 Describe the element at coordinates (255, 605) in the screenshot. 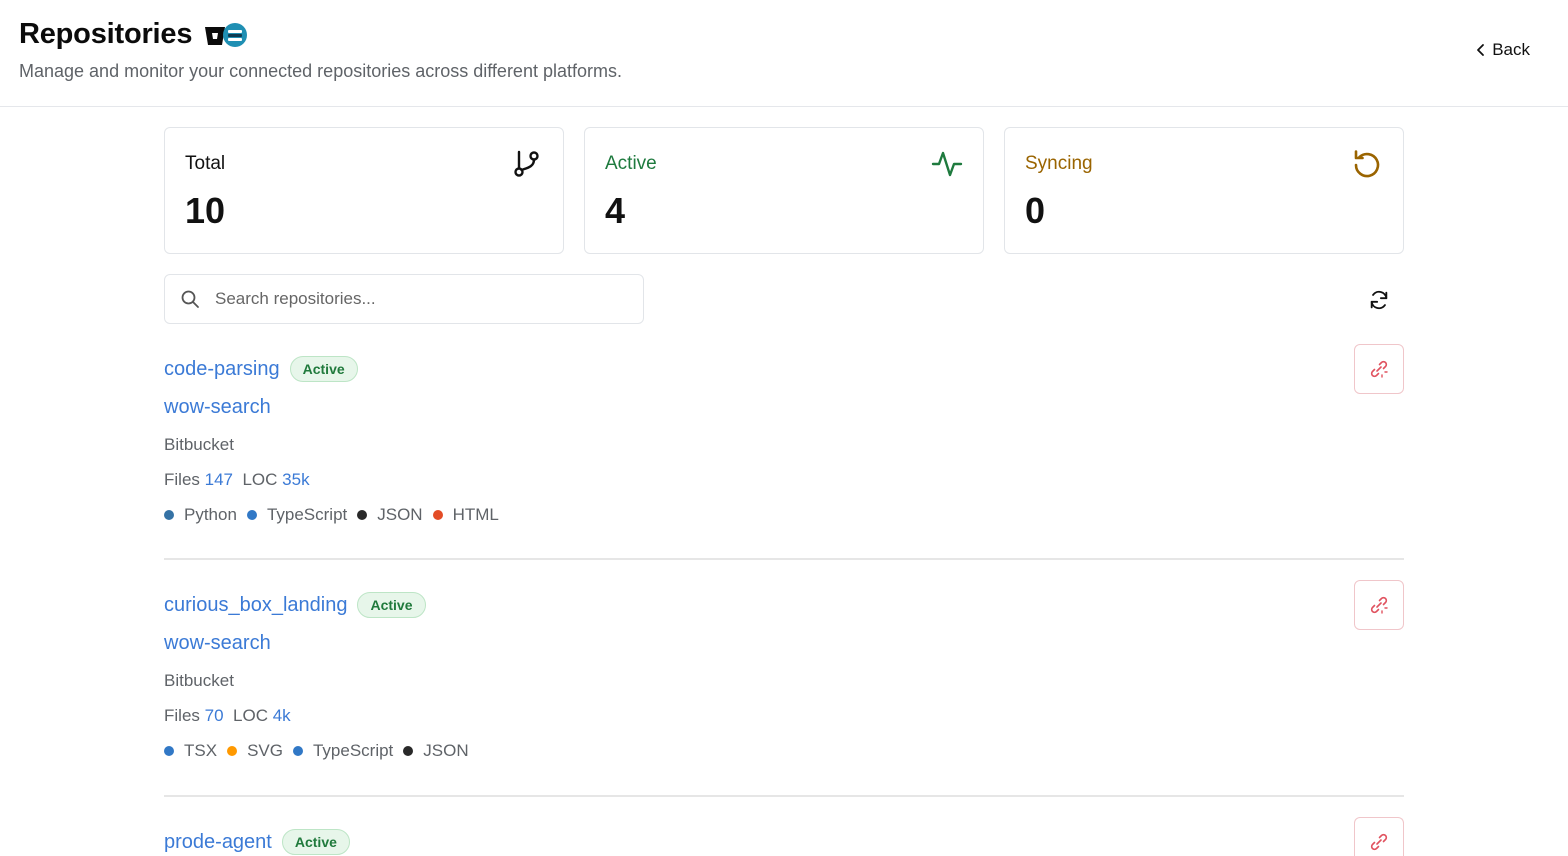

I see `repo-name-link: curious_box_landing` at that location.